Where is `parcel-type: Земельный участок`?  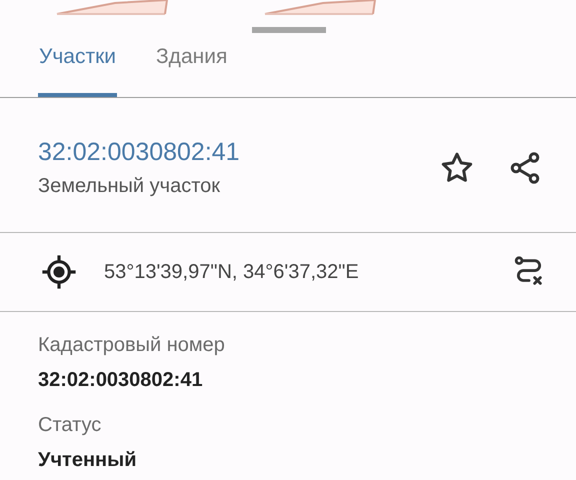
parcel-type: Земельный участок is located at coordinates (130, 186).